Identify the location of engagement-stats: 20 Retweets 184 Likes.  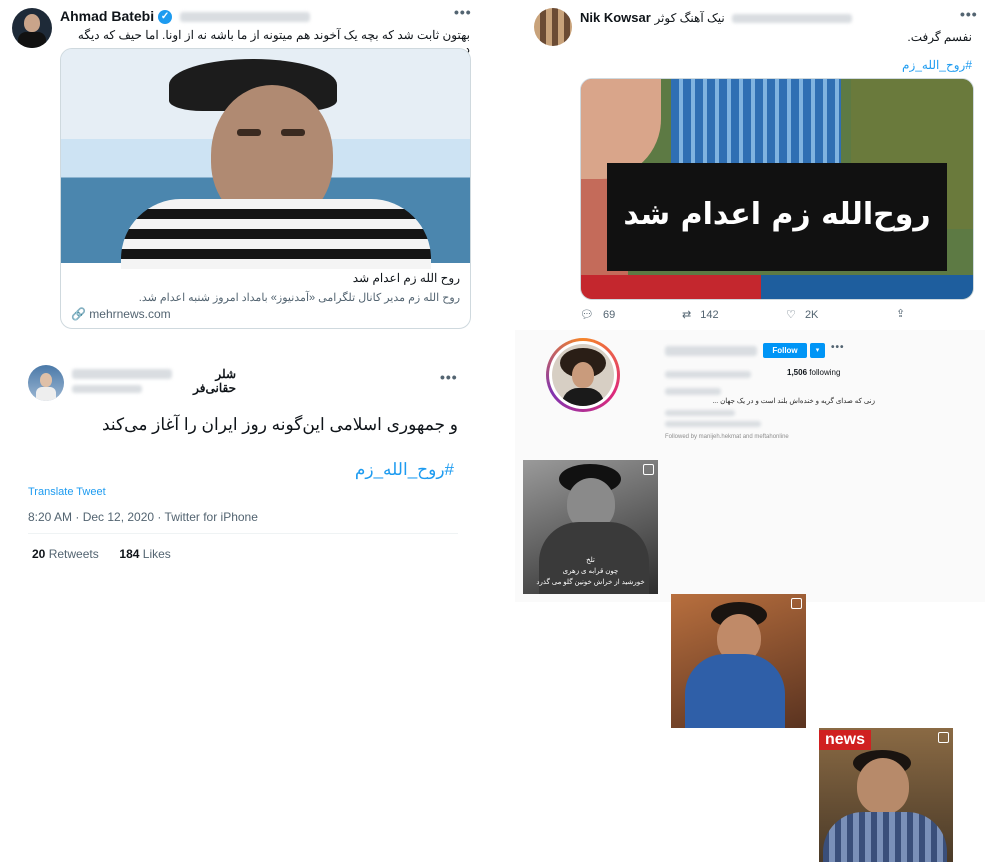
(101, 554).